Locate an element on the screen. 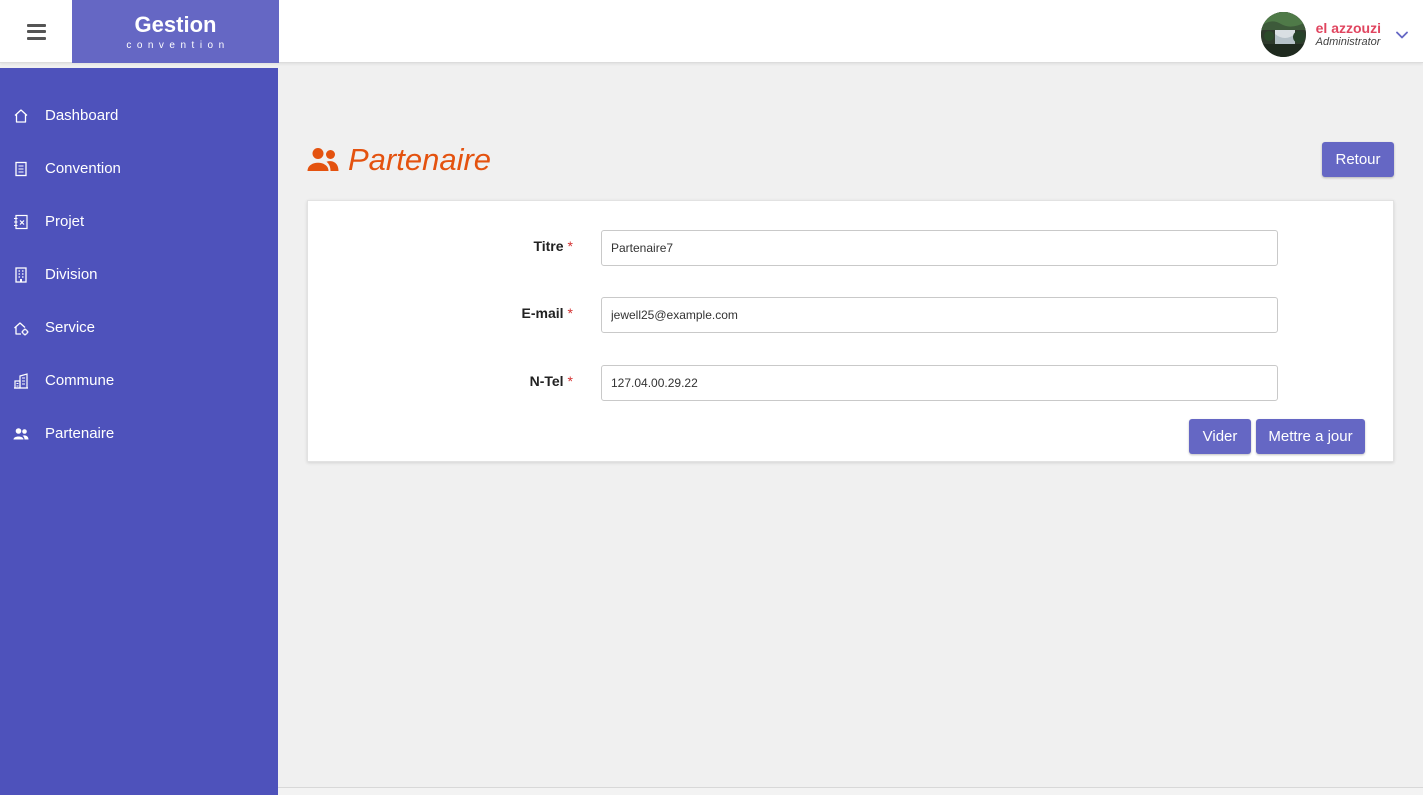 The image size is (1423, 795). form-row-ntel: N-Tel * is located at coordinates (851, 383).